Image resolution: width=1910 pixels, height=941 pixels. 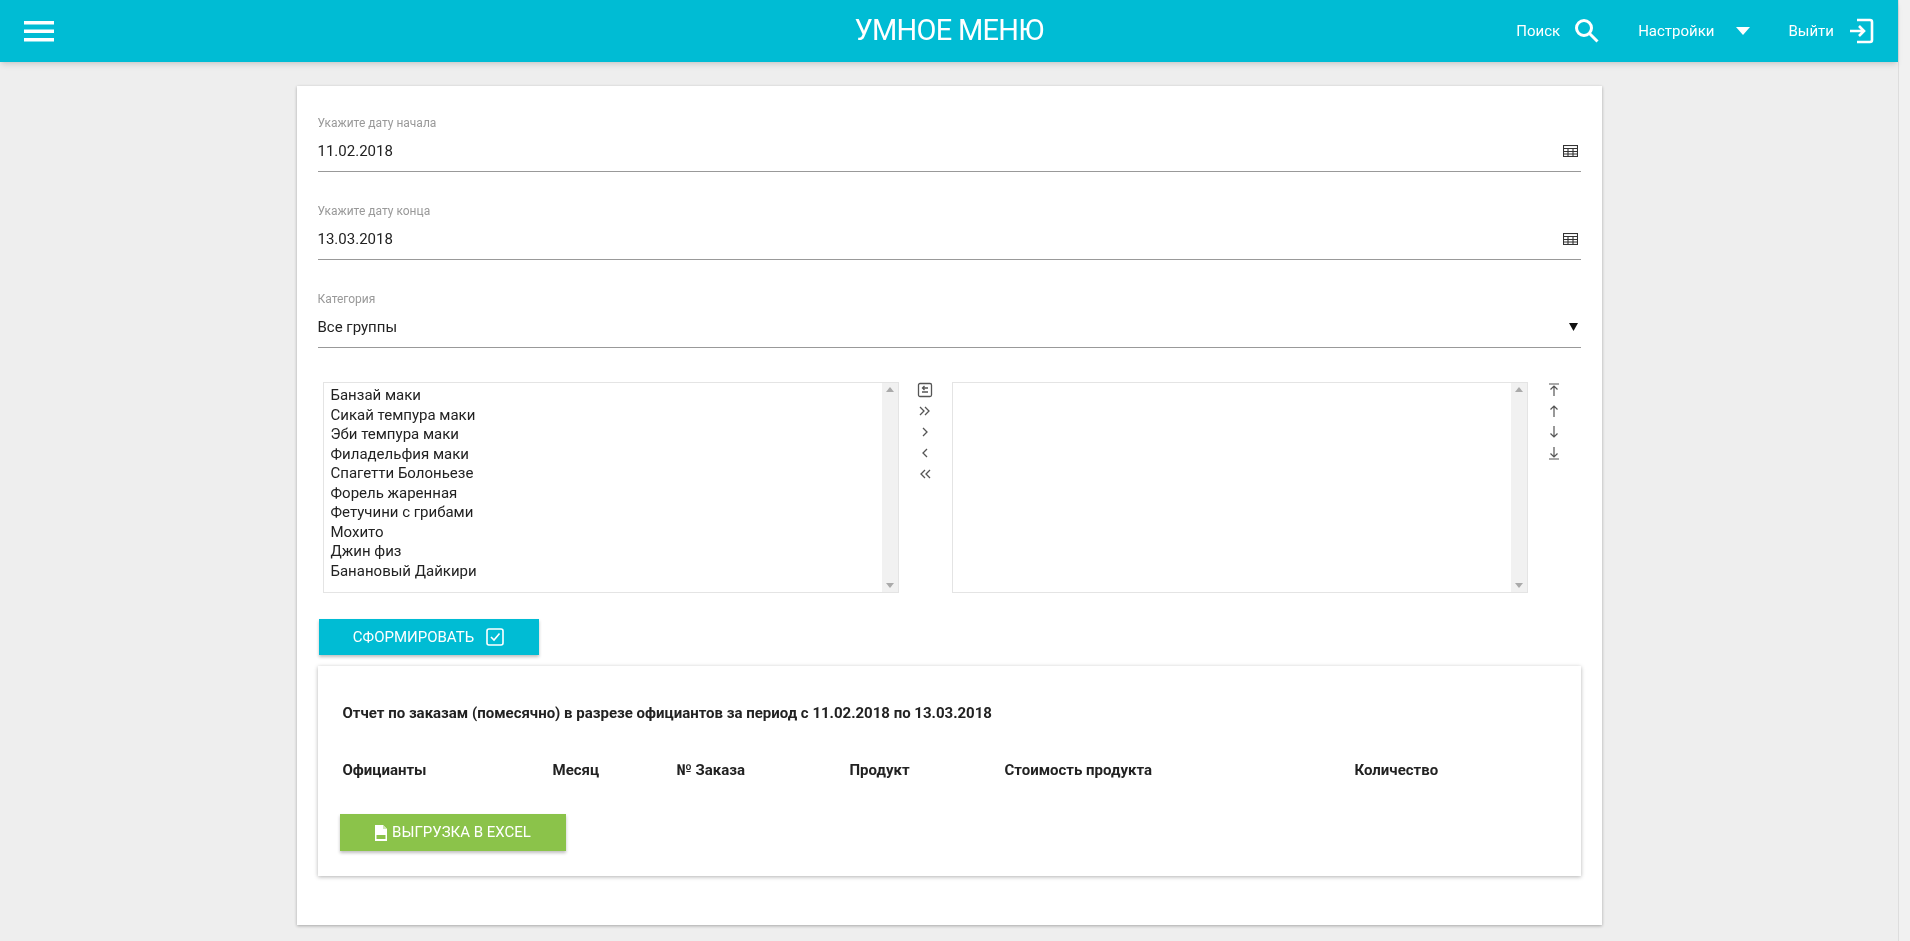 I want to click on list-item: Джин физ, so click(x=366, y=552).